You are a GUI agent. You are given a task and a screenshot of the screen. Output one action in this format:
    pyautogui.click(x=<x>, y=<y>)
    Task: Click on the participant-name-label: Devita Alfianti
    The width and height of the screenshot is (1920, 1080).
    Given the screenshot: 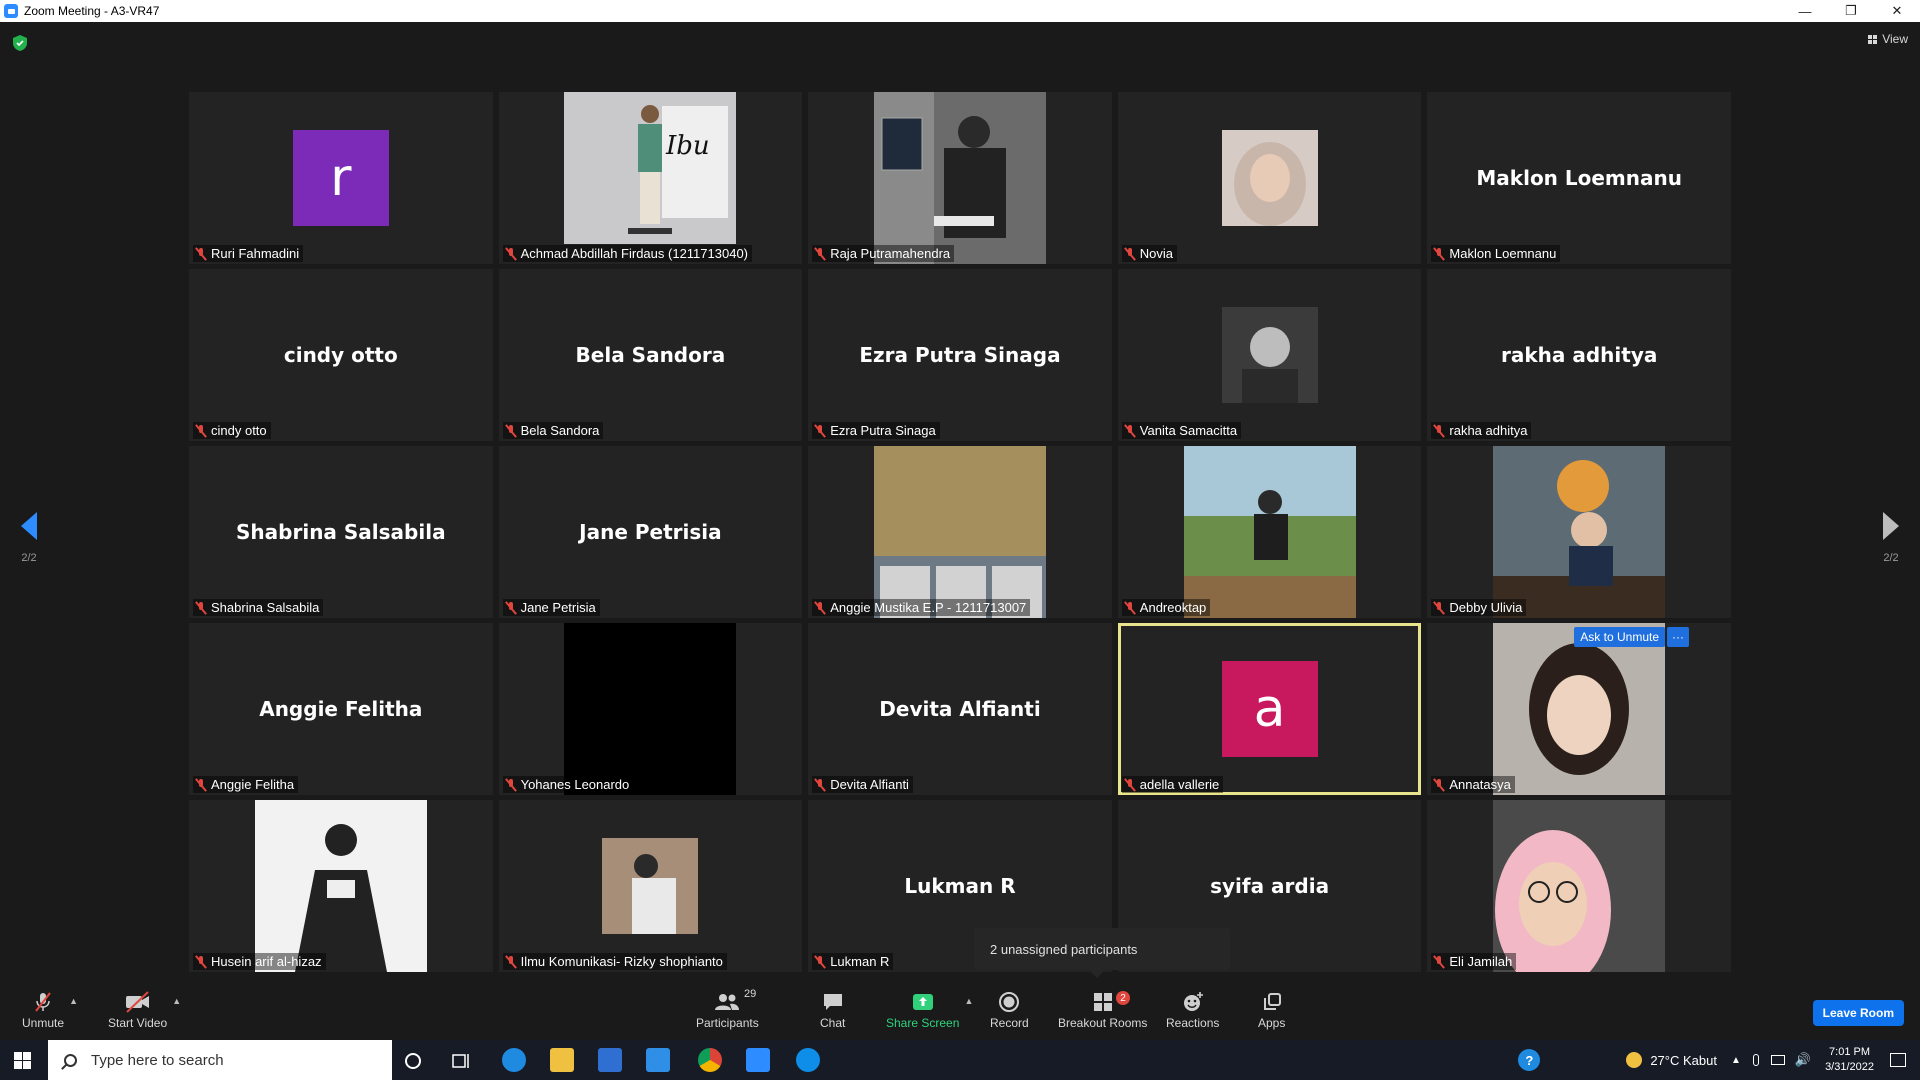 What is the action you would take?
    pyautogui.click(x=862, y=784)
    